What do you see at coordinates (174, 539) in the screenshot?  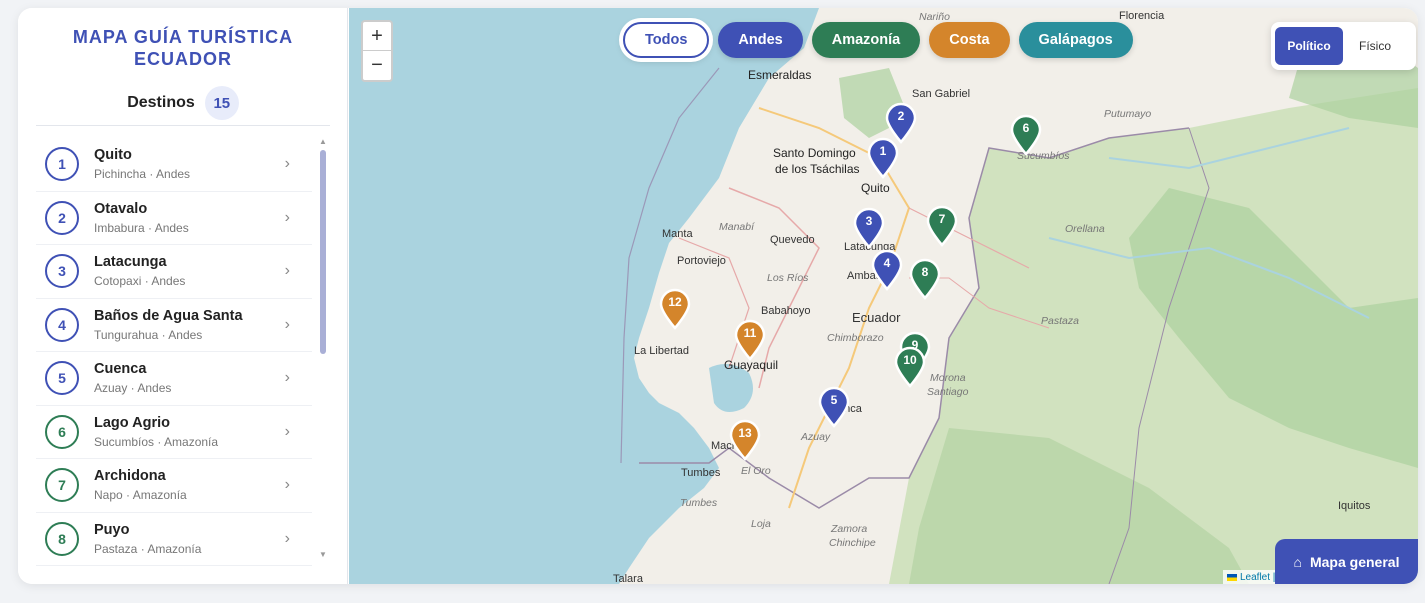 I see `destination-item: 8 Puyo Pastaza · Amazonía ›` at bounding box center [174, 539].